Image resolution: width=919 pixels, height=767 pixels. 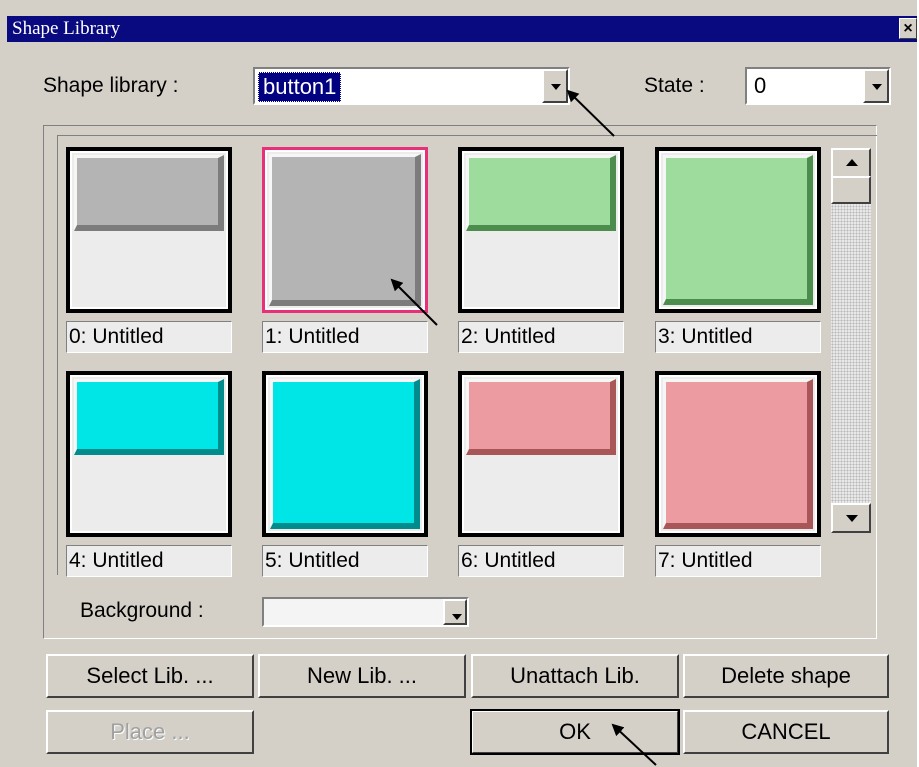 I want to click on close-button: ×, so click(x=908, y=28).